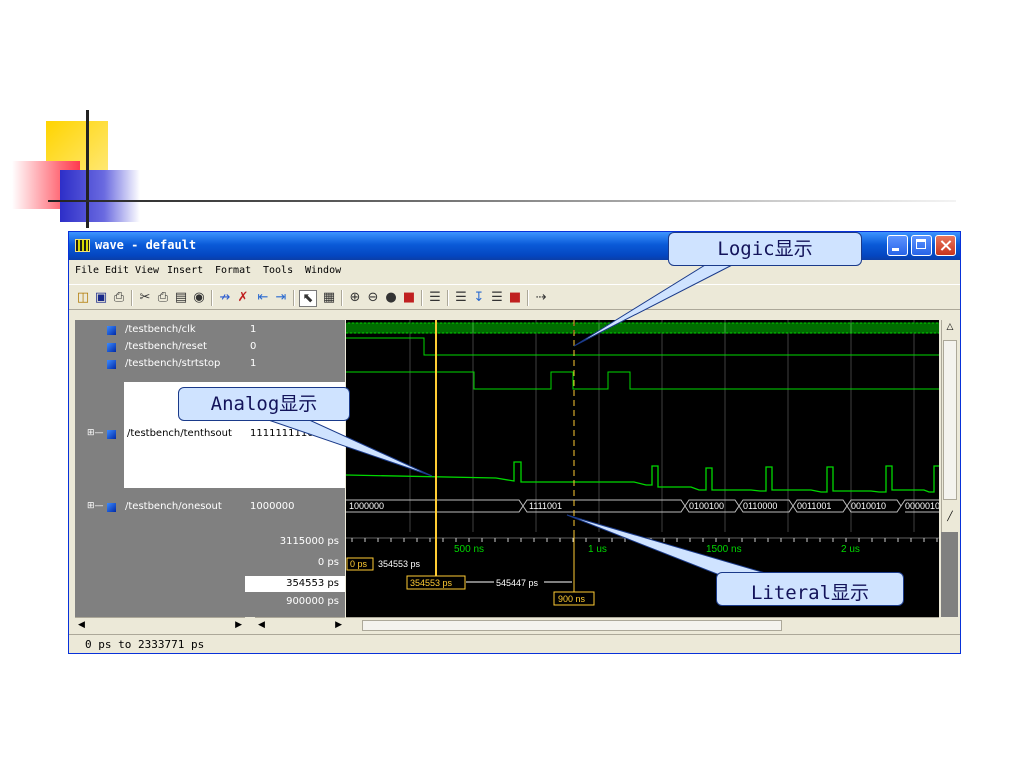 The width and height of the screenshot is (1024, 768). Describe the element at coordinates (642, 380) in the screenshot. I see `strtstop-waveform` at that location.